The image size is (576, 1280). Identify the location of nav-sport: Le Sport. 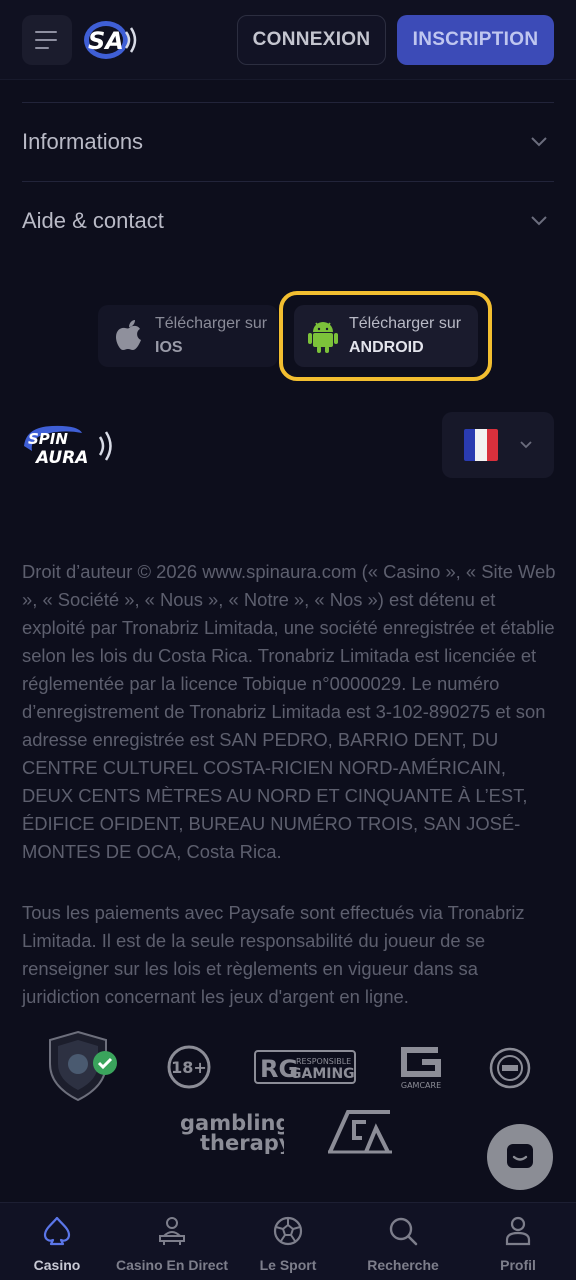
(288, 1241).